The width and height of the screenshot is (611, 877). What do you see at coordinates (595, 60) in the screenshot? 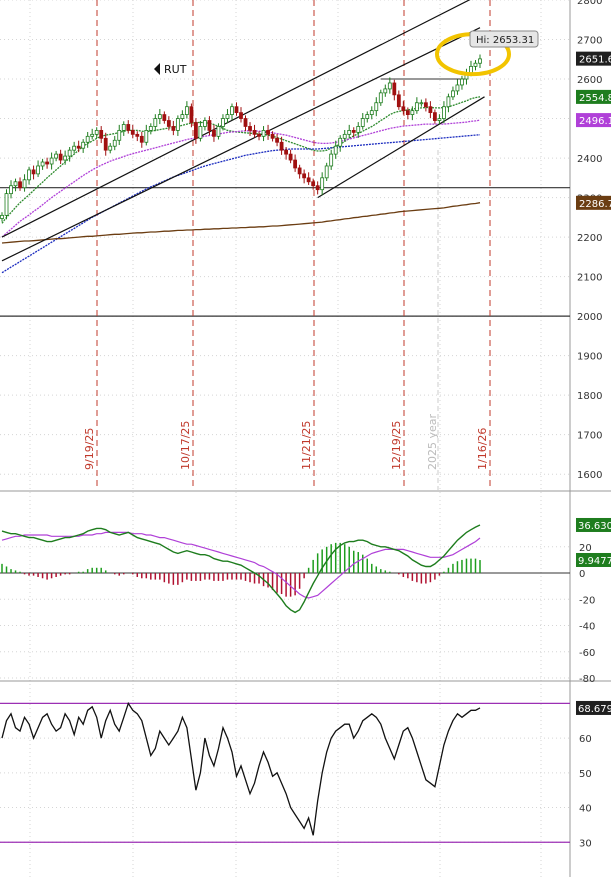
I see `price-tag-label: 2651.6` at bounding box center [595, 60].